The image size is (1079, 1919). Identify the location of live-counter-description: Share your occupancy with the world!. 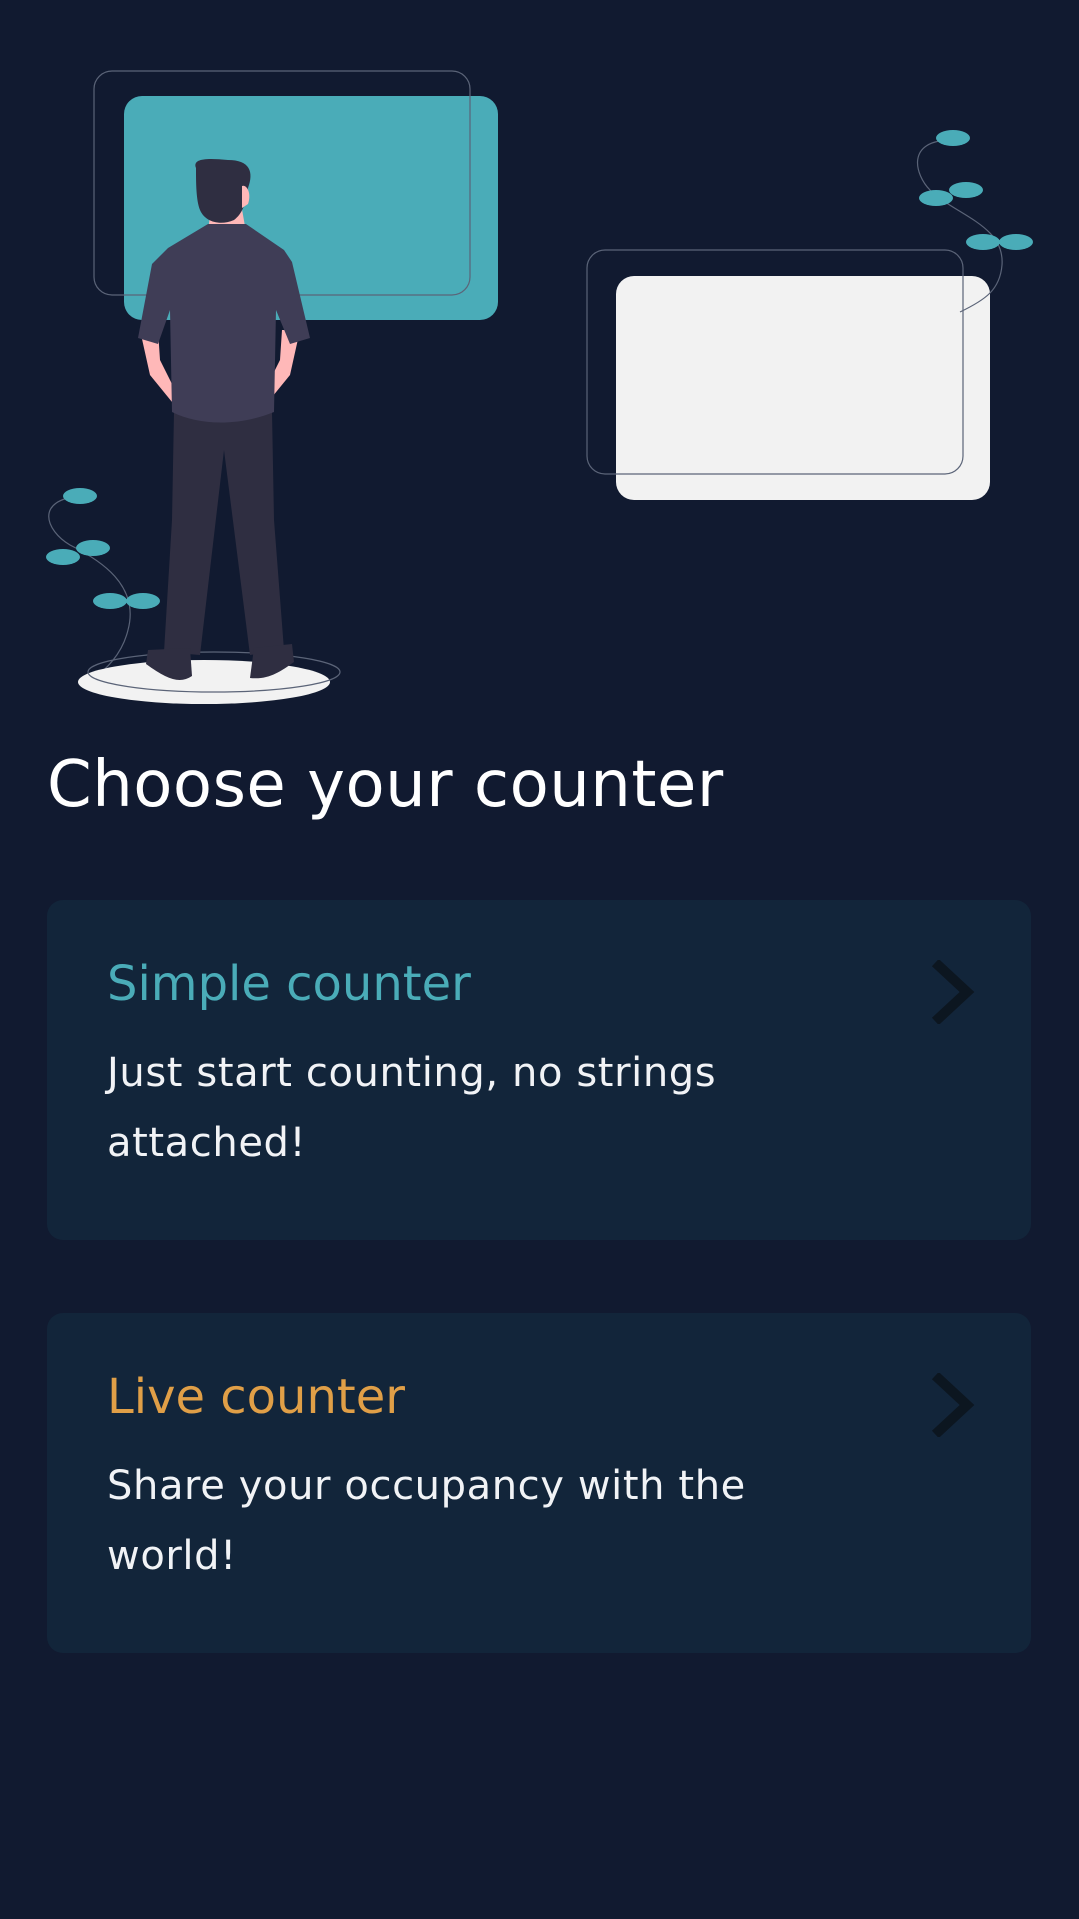
(426, 1521).